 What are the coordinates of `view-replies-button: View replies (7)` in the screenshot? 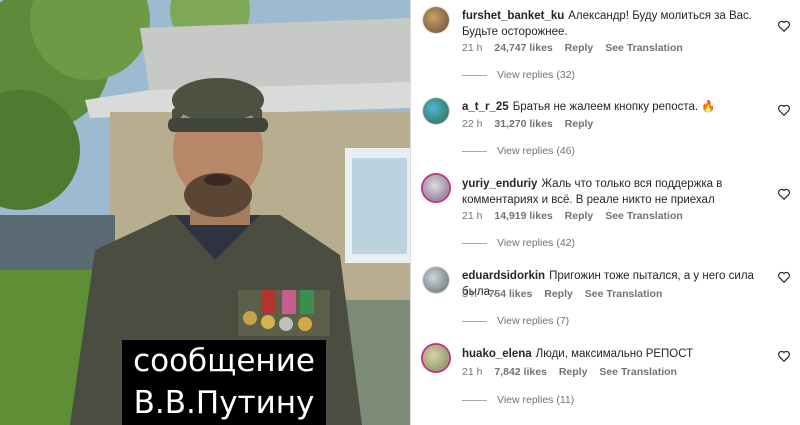 It's located at (515, 321).